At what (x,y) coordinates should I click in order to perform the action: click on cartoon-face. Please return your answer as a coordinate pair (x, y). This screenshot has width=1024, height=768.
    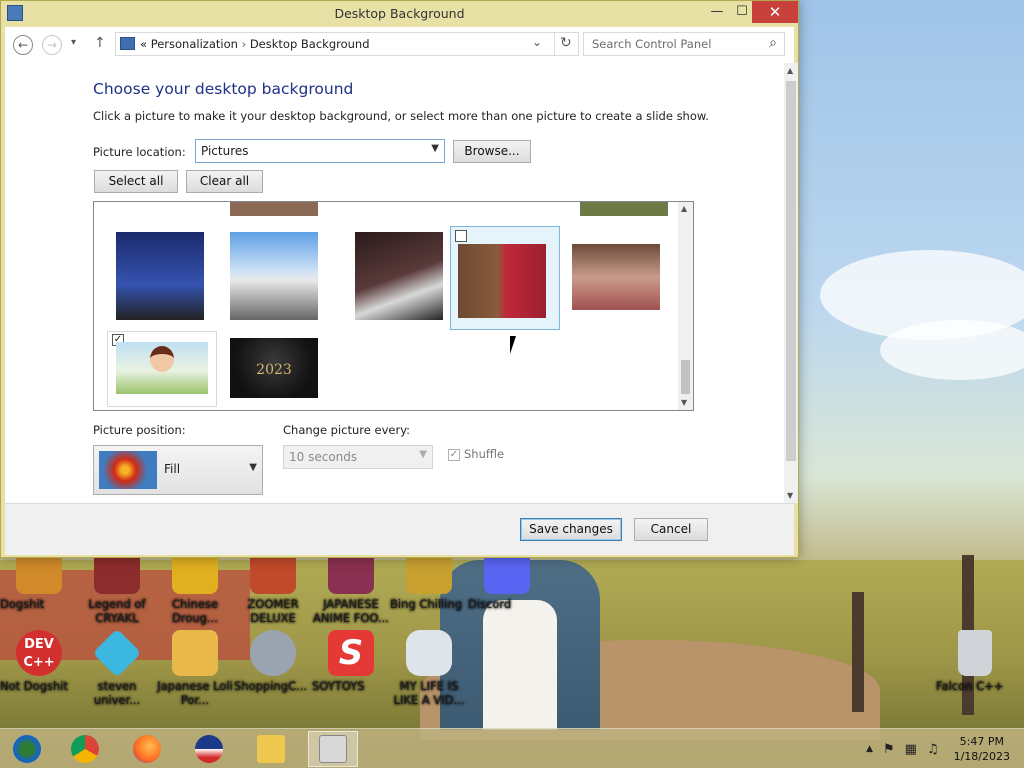
    Looking at the image, I should click on (162, 359).